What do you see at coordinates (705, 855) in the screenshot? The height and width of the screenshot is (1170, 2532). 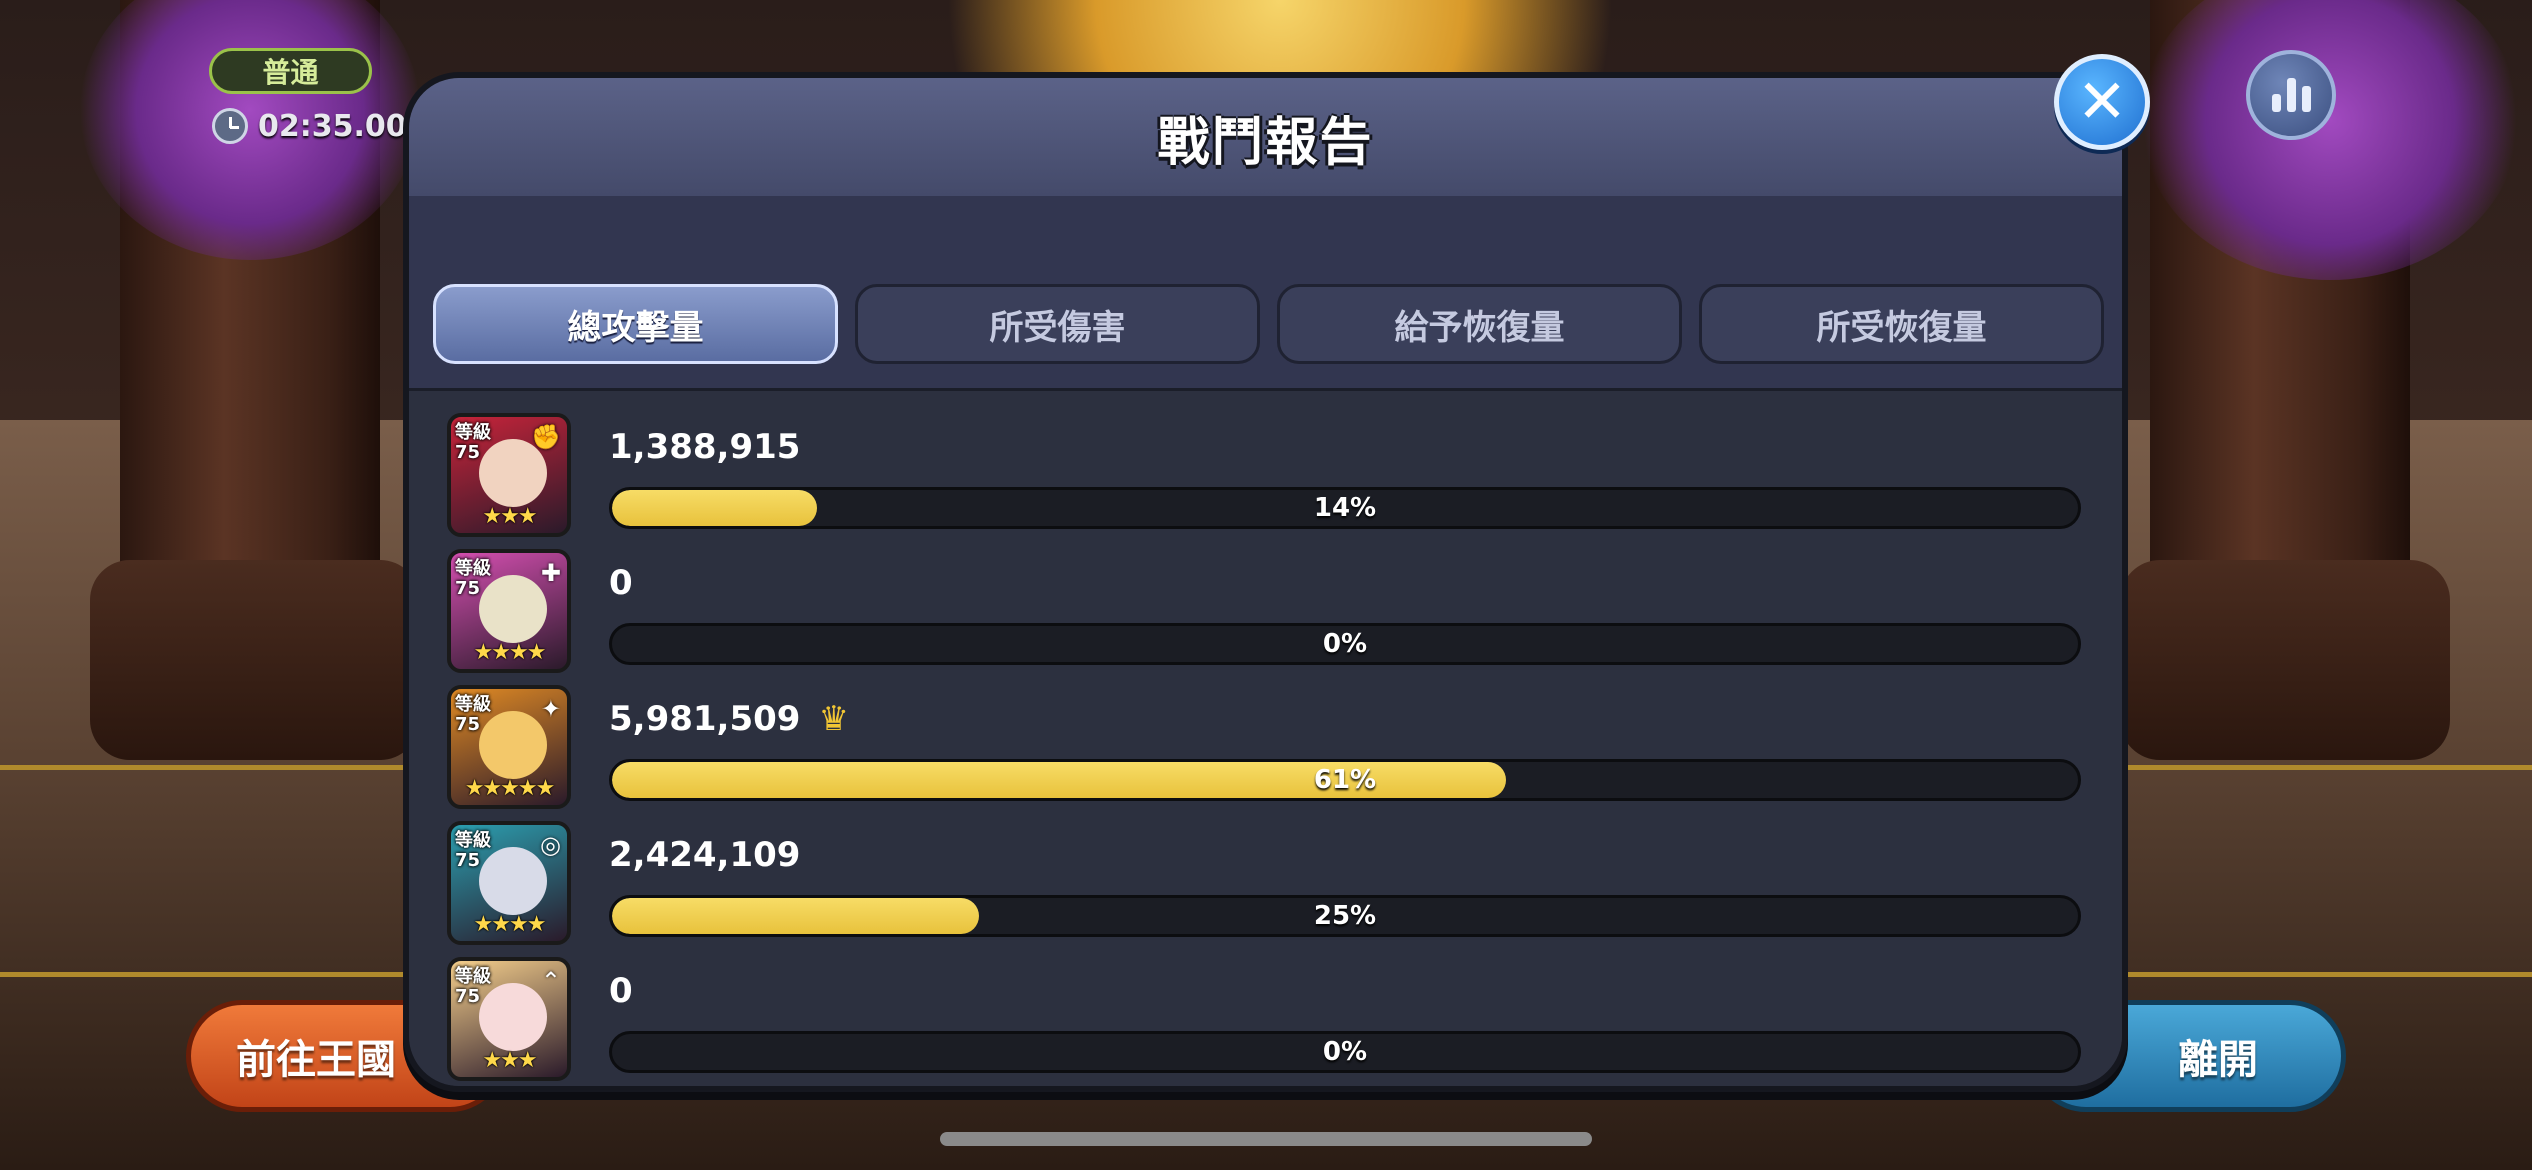 I see `damage-value: 2,424,109` at bounding box center [705, 855].